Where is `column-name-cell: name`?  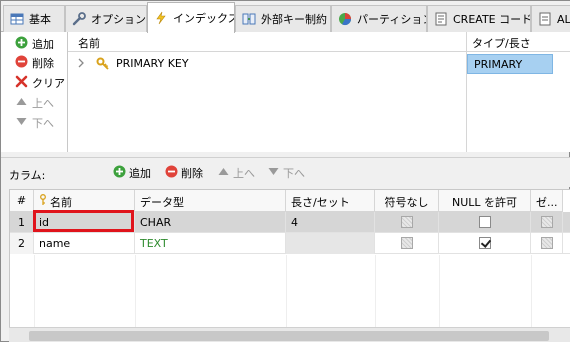 column-name-cell: name is located at coordinates (84, 243).